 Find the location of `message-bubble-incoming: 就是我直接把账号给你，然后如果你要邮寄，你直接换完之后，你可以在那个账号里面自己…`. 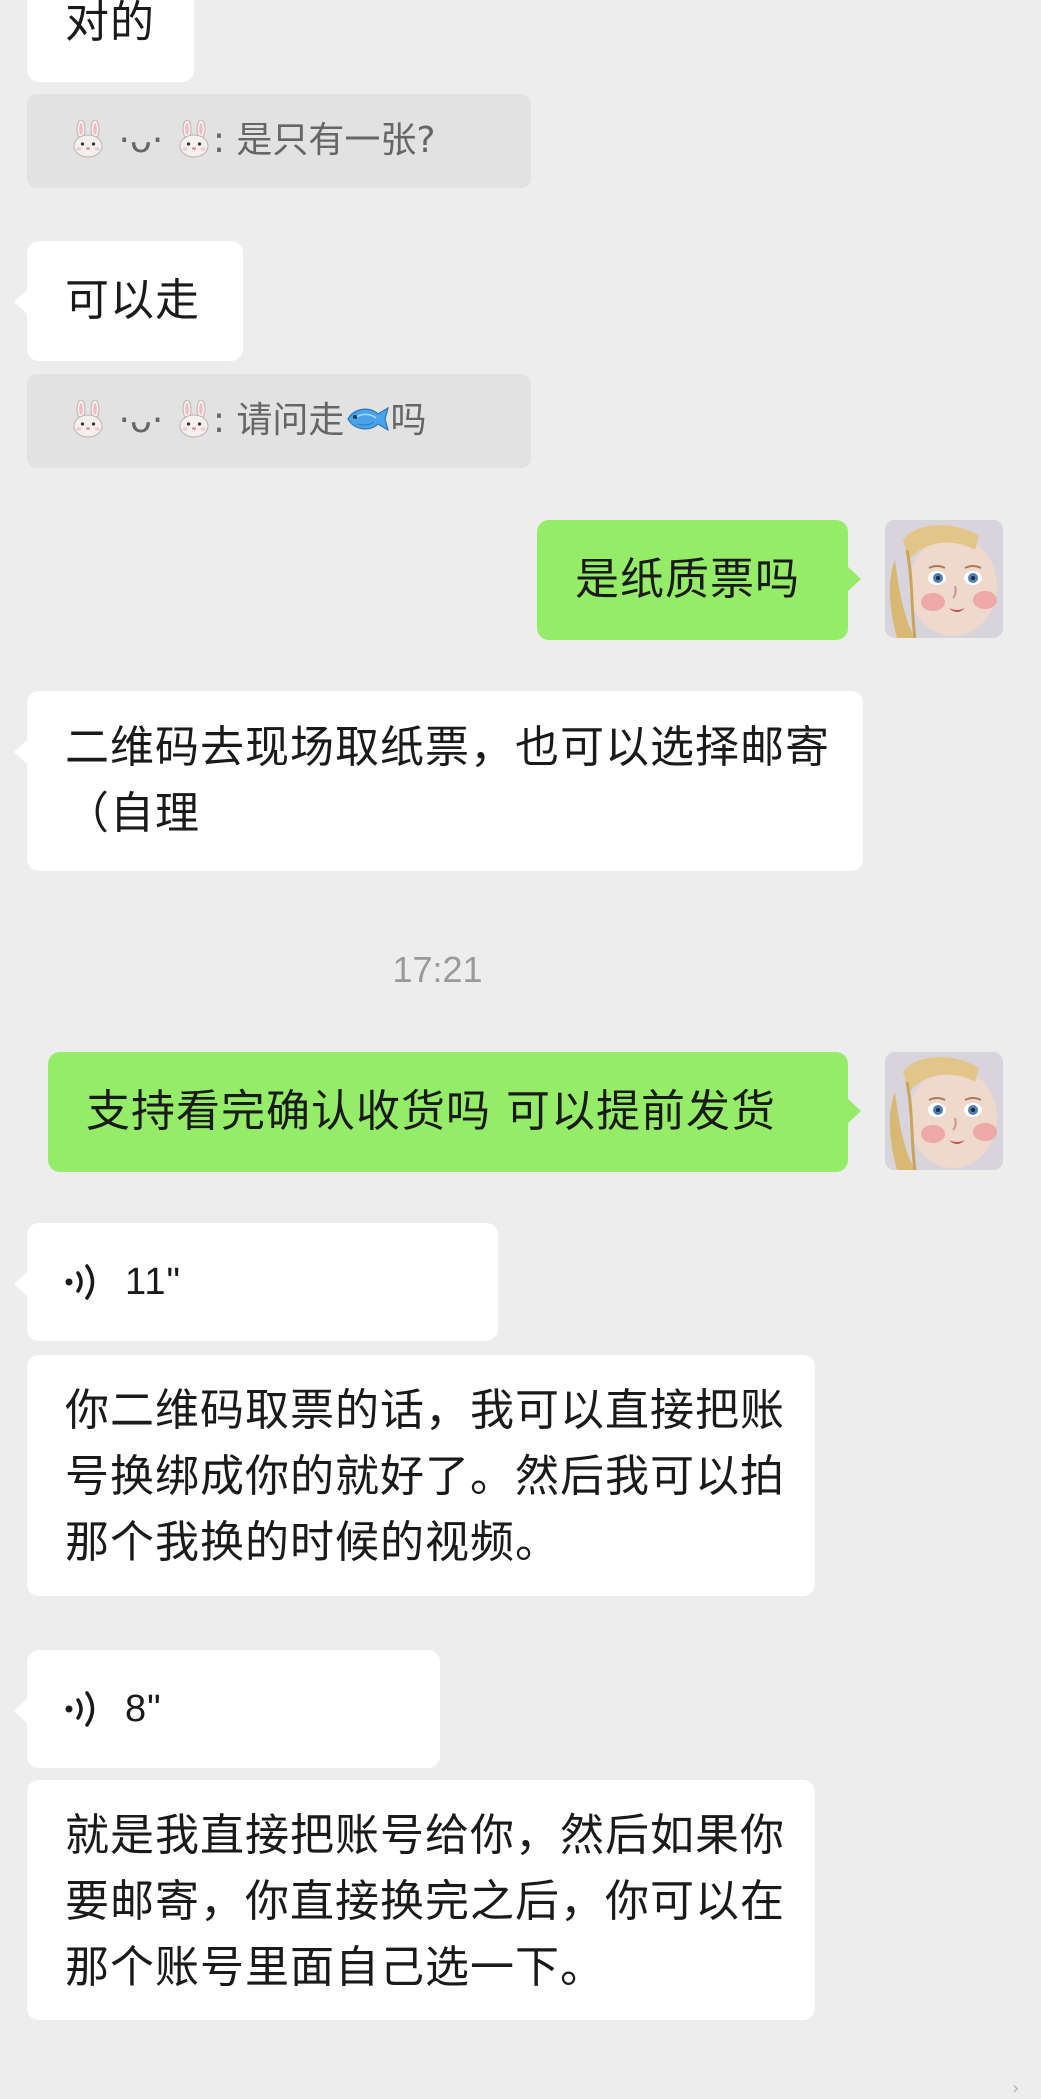

message-bubble-incoming: 就是我直接把账号给你，然后如果你要邮寄，你直接换完之后，你可以在那个账号里面自己… is located at coordinates (421, 1900).